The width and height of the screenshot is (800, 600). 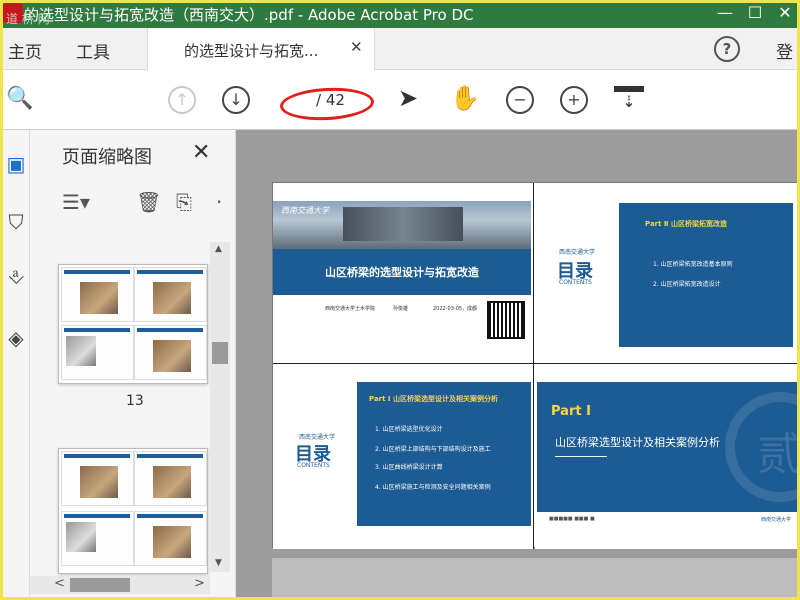 I want to click on close-window-button: ✕, so click(x=785, y=14).